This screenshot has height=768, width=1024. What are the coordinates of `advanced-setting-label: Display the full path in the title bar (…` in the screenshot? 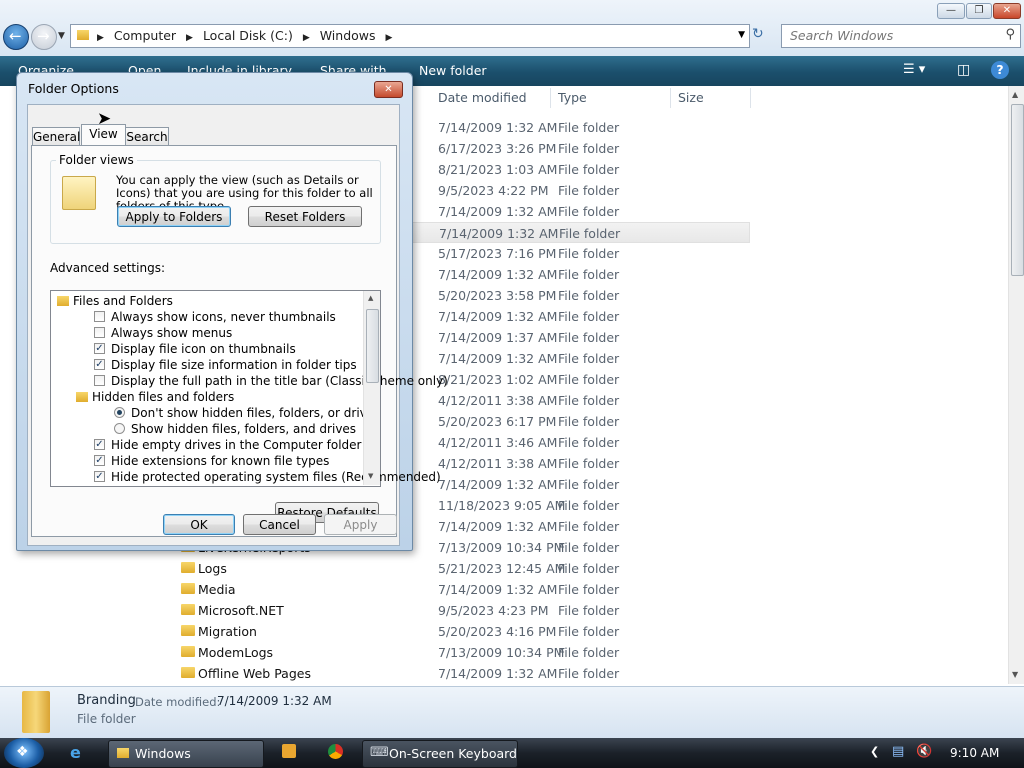 It's located at (279, 381).